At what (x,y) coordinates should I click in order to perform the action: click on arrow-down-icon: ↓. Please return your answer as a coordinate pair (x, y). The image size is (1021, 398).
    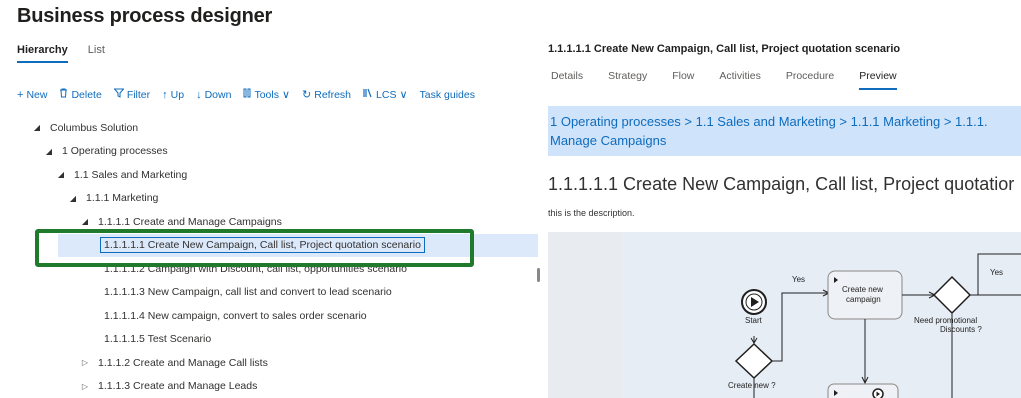
    Looking at the image, I should click on (199, 94).